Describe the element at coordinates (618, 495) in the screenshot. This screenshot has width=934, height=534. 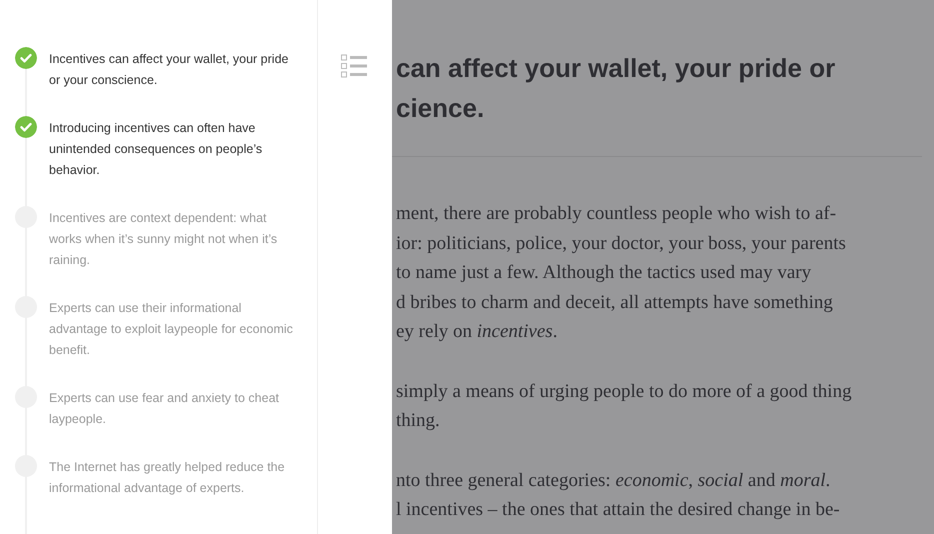
I see `article-paragraph: nto three general categories: economic, social and moral. l incentives – the ones that attain the desired change in be-` at that location.